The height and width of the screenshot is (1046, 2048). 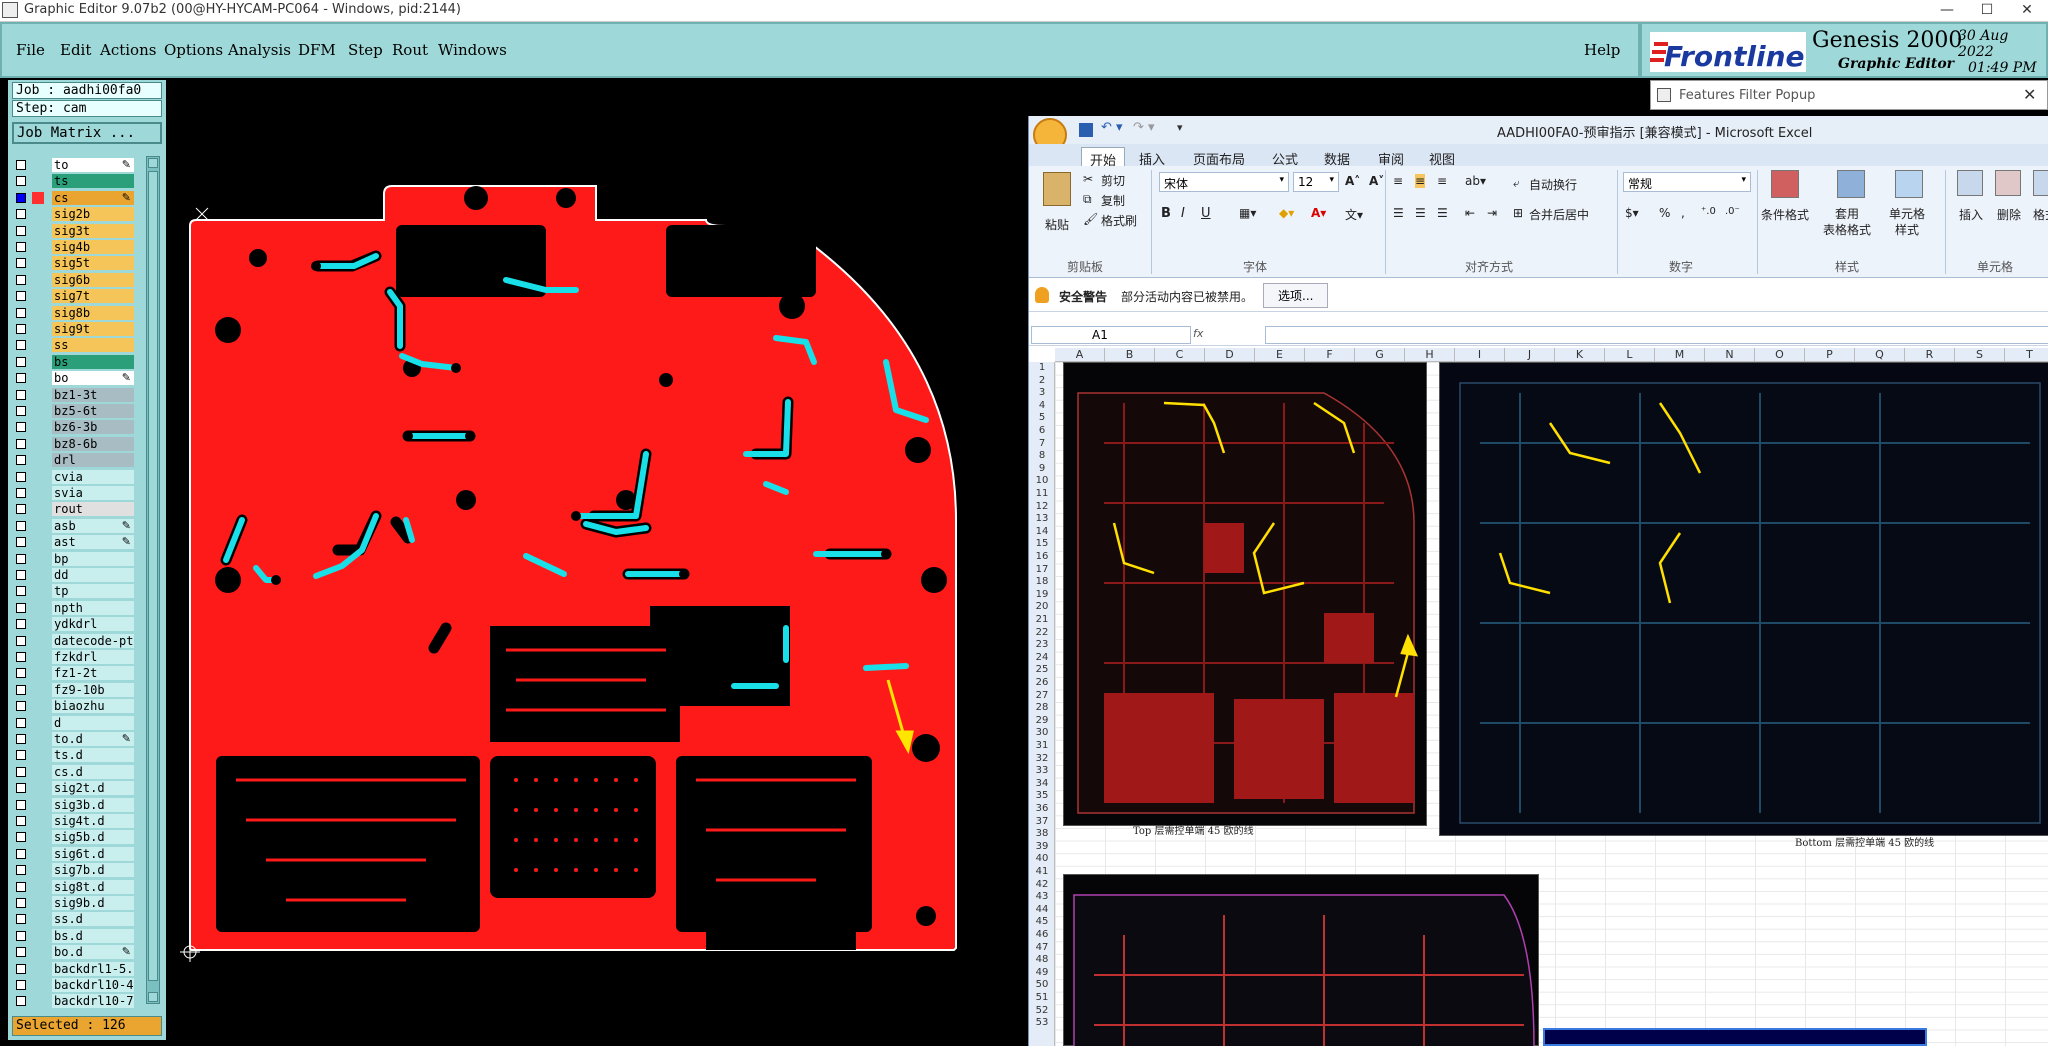 I want to click on underline-button: U, so click(x=1206, y=213).